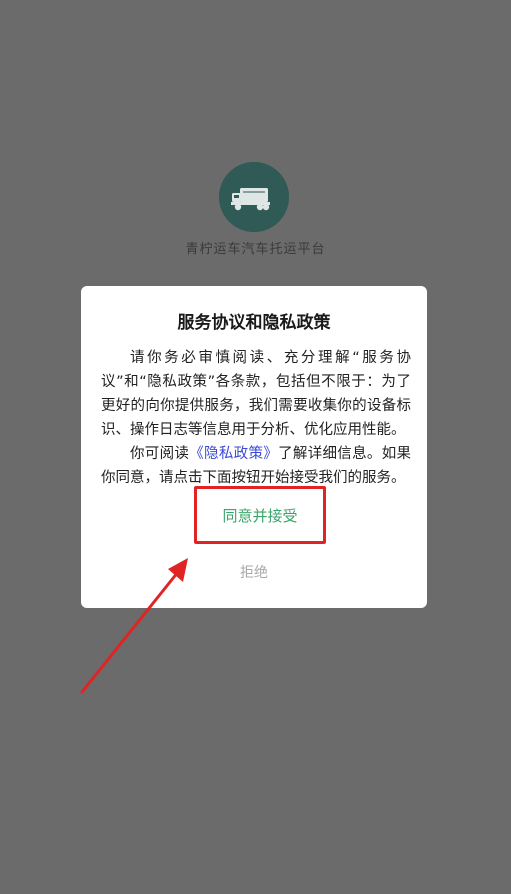 Image resolution: width=511 pixels, height=894 pixels. What do you see at coordinates (256, 466) in the screenshot?
I see `dialog-paragraph-2: 你可阅读《隐私政策》了解详细信息。如果你同意，请点击下面按钮开始接受我们的服务。` at bounding box center [256, 466].